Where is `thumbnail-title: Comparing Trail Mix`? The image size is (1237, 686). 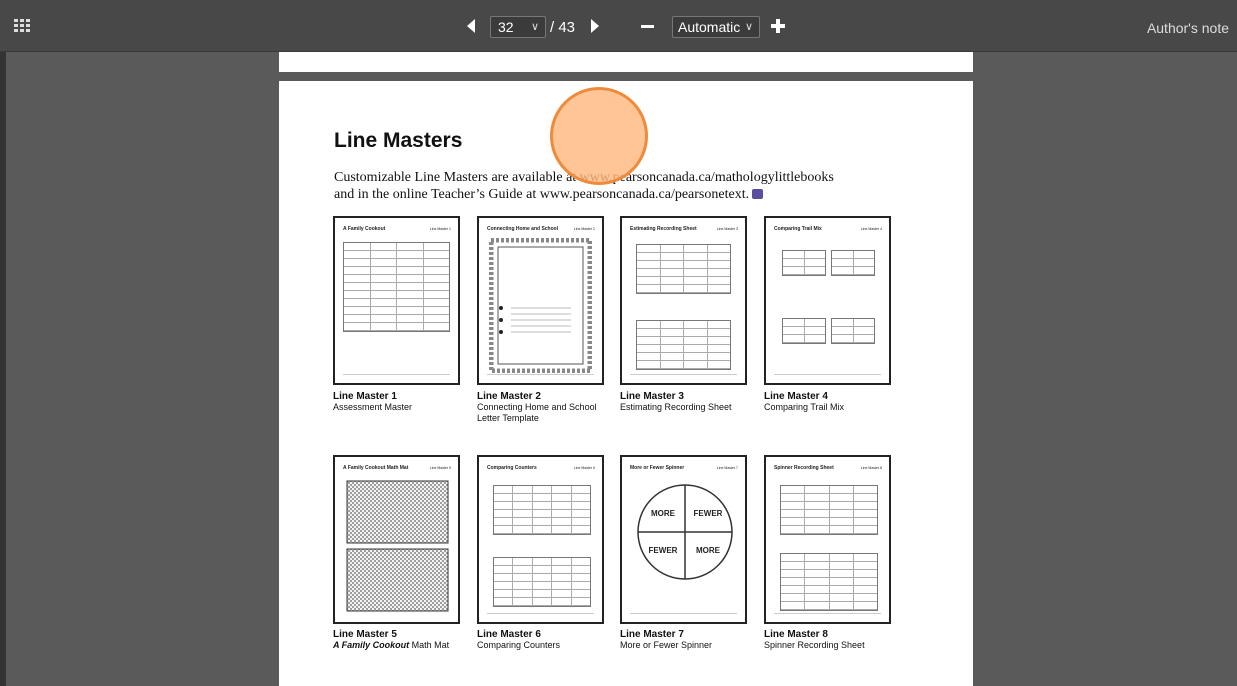 thumbnail-title: Comparing Trail Mix is located at coordinates (798, 229).